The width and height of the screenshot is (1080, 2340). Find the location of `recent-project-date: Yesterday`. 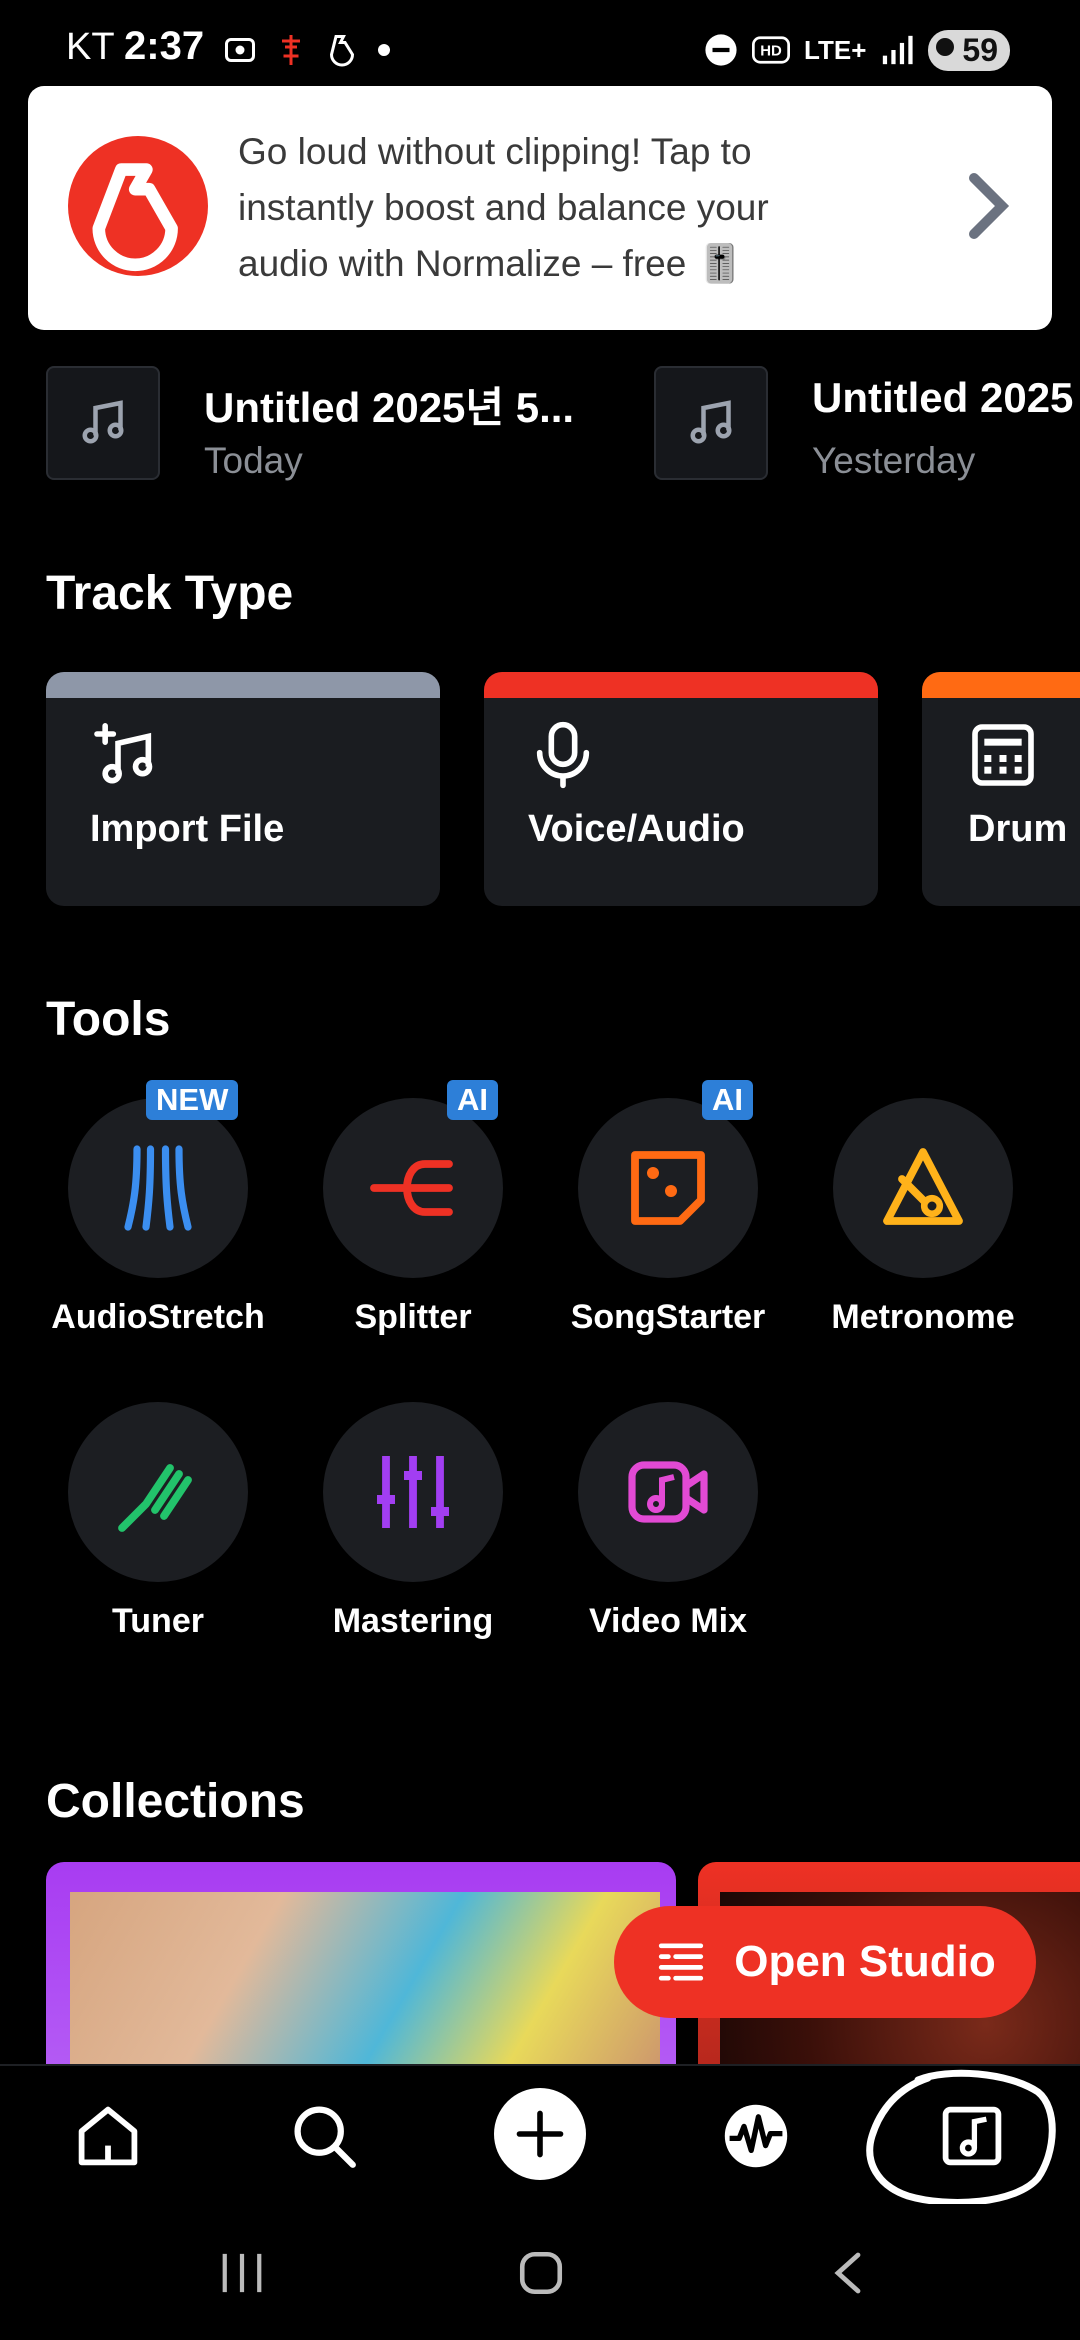

recent-project-date: Yesterday is located at coordinates (894, 460).